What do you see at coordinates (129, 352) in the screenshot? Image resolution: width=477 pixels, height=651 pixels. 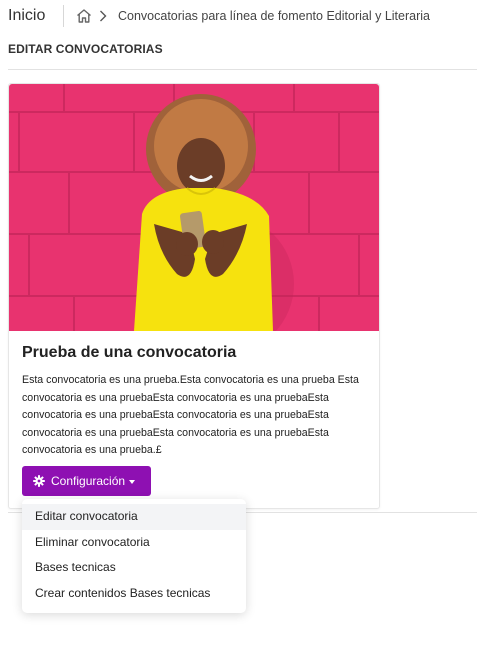 I see `card-title: Prueba de una convocatoria` at bounding box center [129, 352].